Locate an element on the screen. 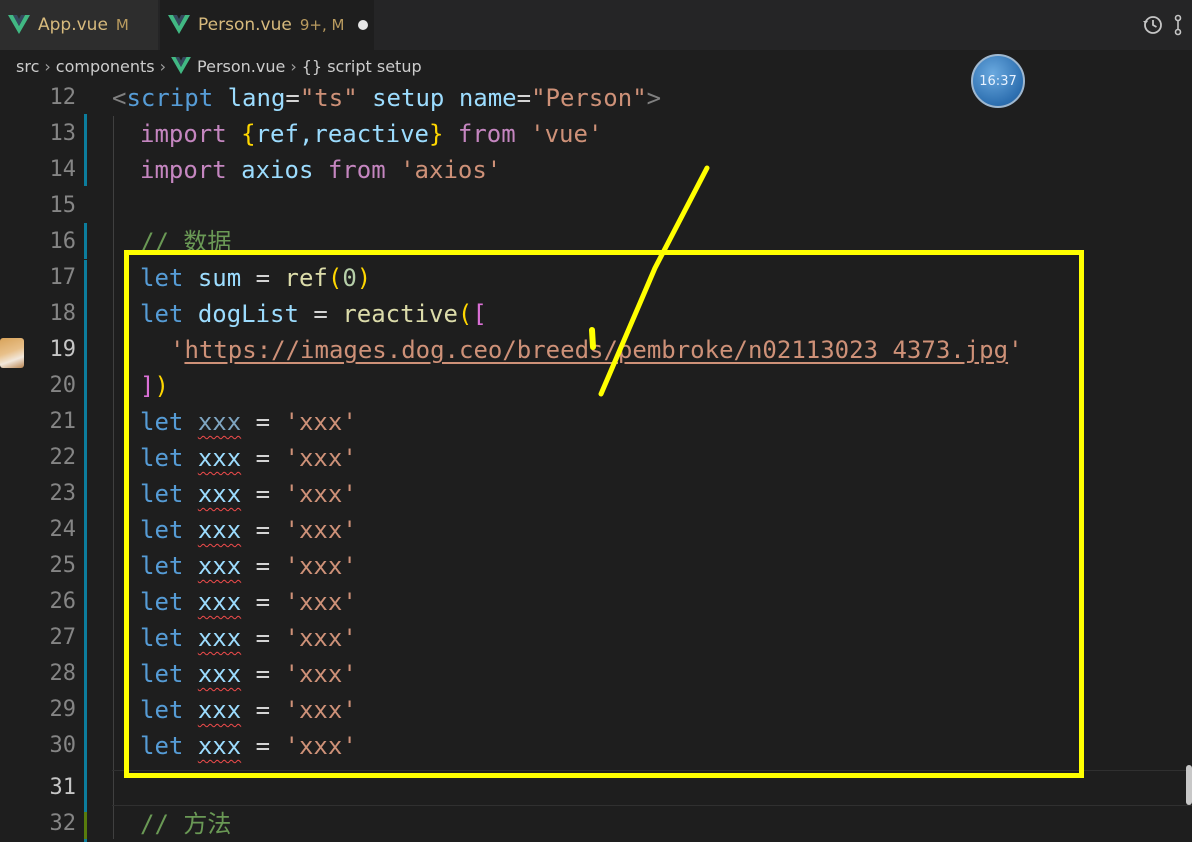 This screenshot has height=842, width=1192. annotation-pen-strokes is located at coordinates (649, 281).